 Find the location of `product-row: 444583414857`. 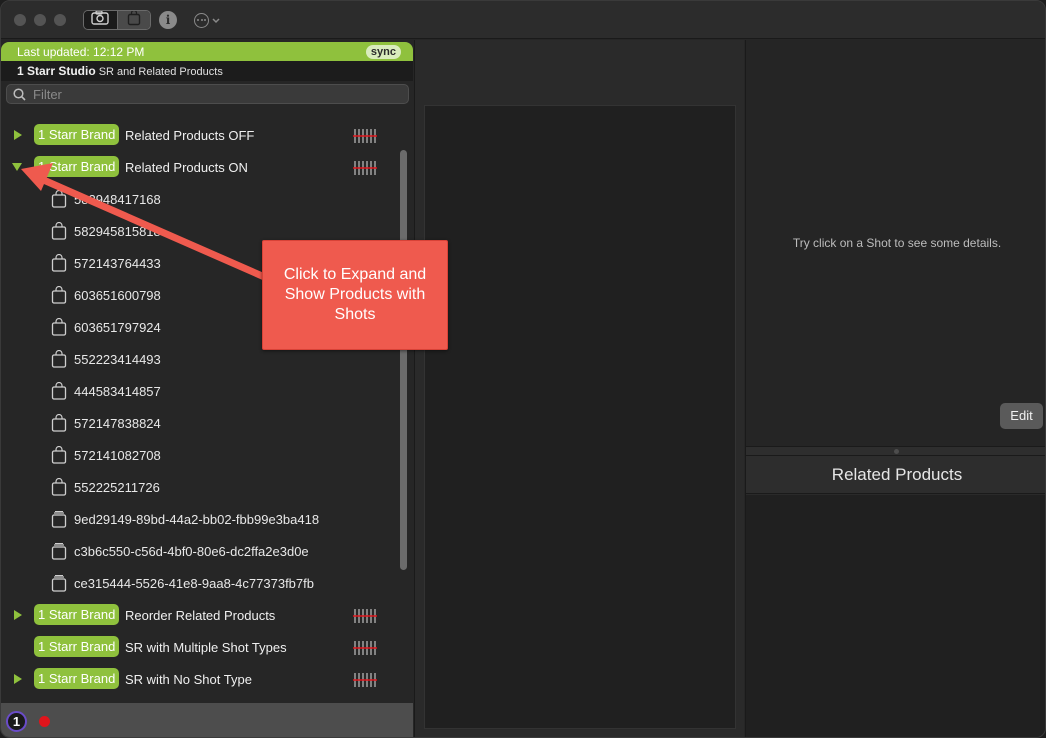

product-row: 444583414857 is located at coordinates (200, 392).